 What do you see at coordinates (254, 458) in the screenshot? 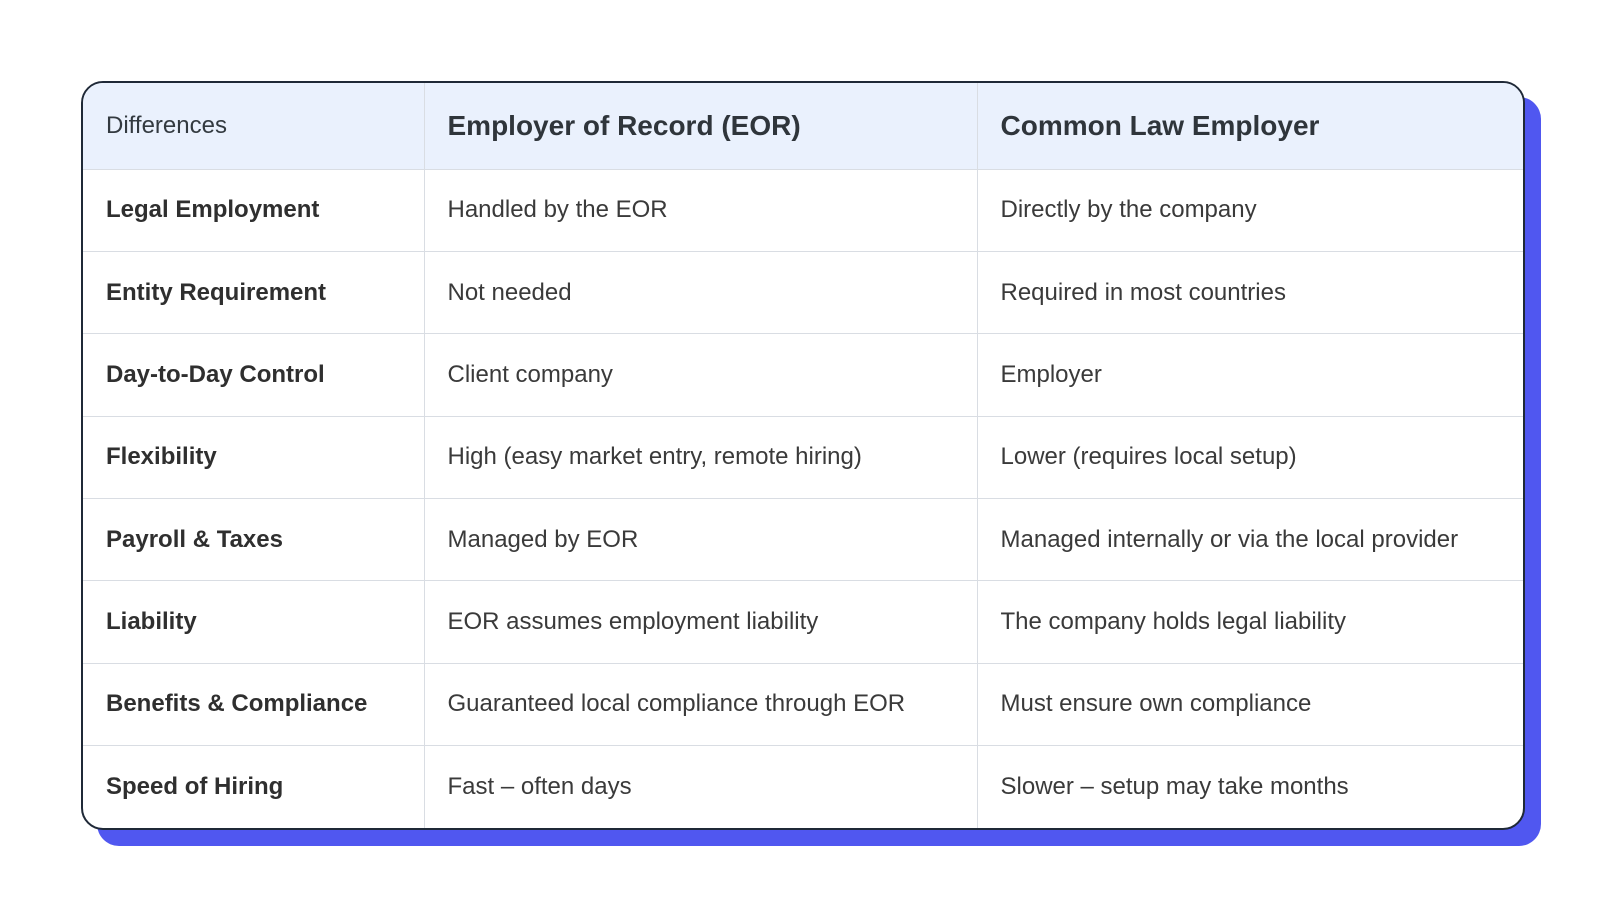
I see `row-label: Flexibility` at bounding box center [254, 458].